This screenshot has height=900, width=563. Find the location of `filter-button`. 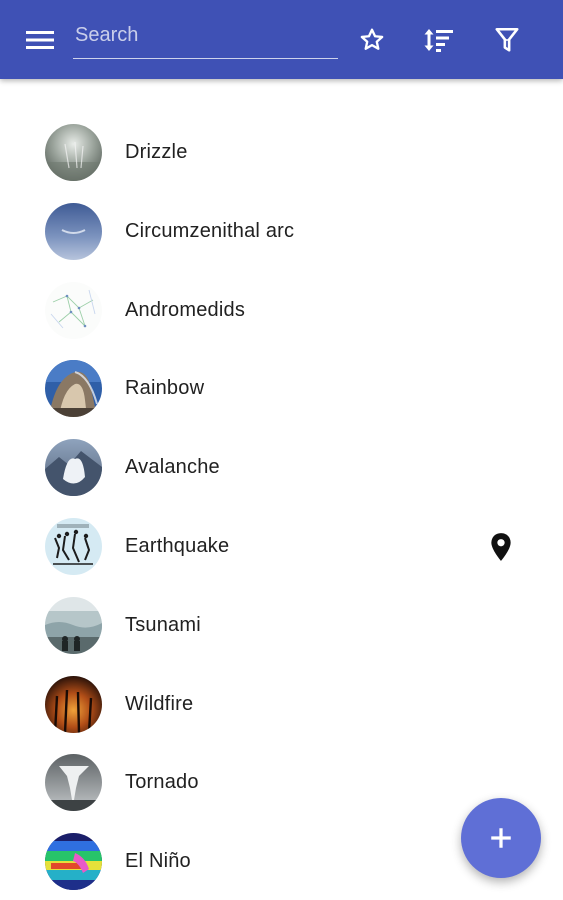

filter-button is located at coordinates (507, 40).